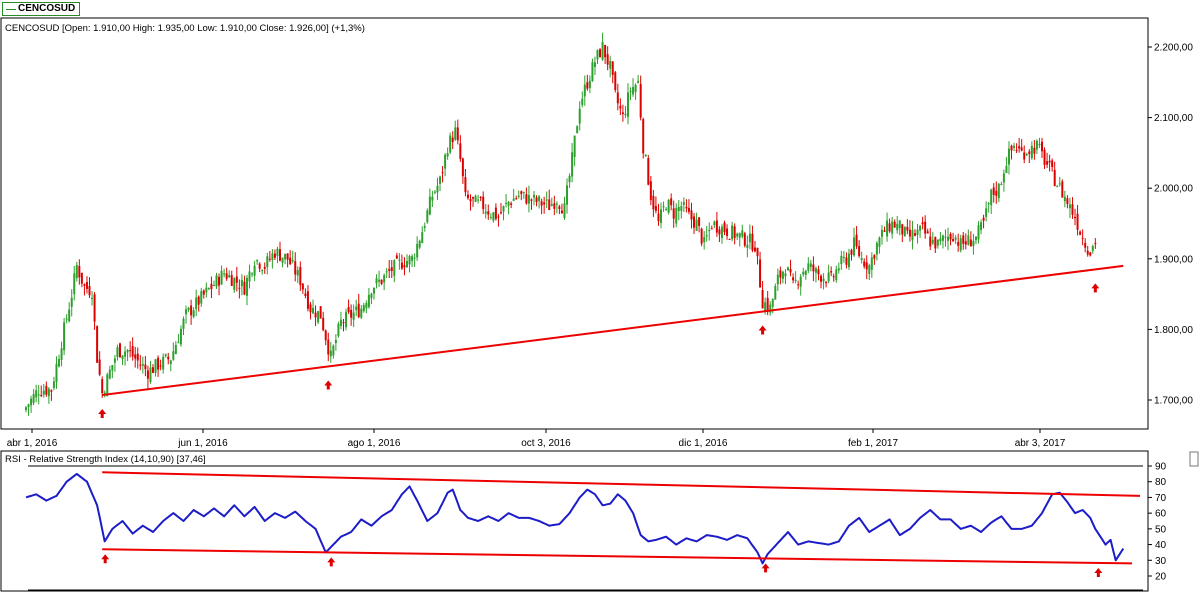  Describe the element at coordinates (1161, 498) in the screenshot. I see `rsi-axis-label: 70` at that location.